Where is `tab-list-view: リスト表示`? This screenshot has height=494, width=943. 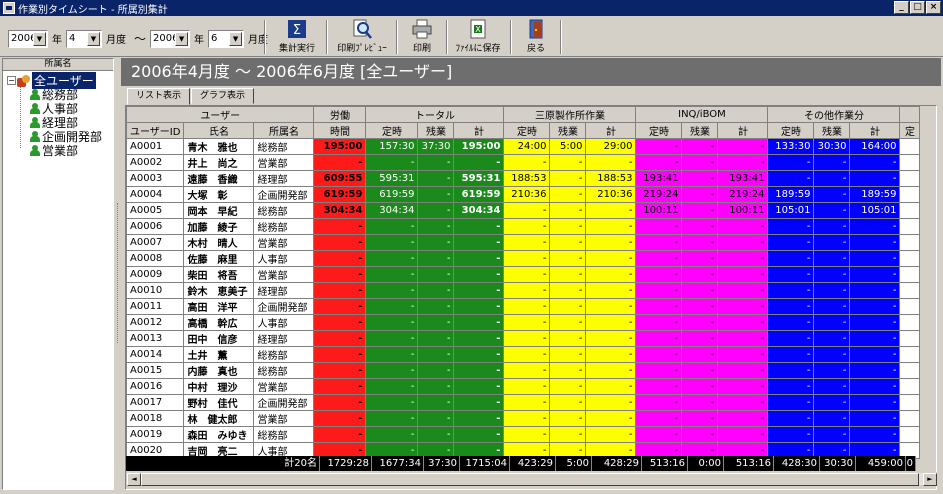 tab-list-view: リスト表示 is located at coordinates (159, 96).